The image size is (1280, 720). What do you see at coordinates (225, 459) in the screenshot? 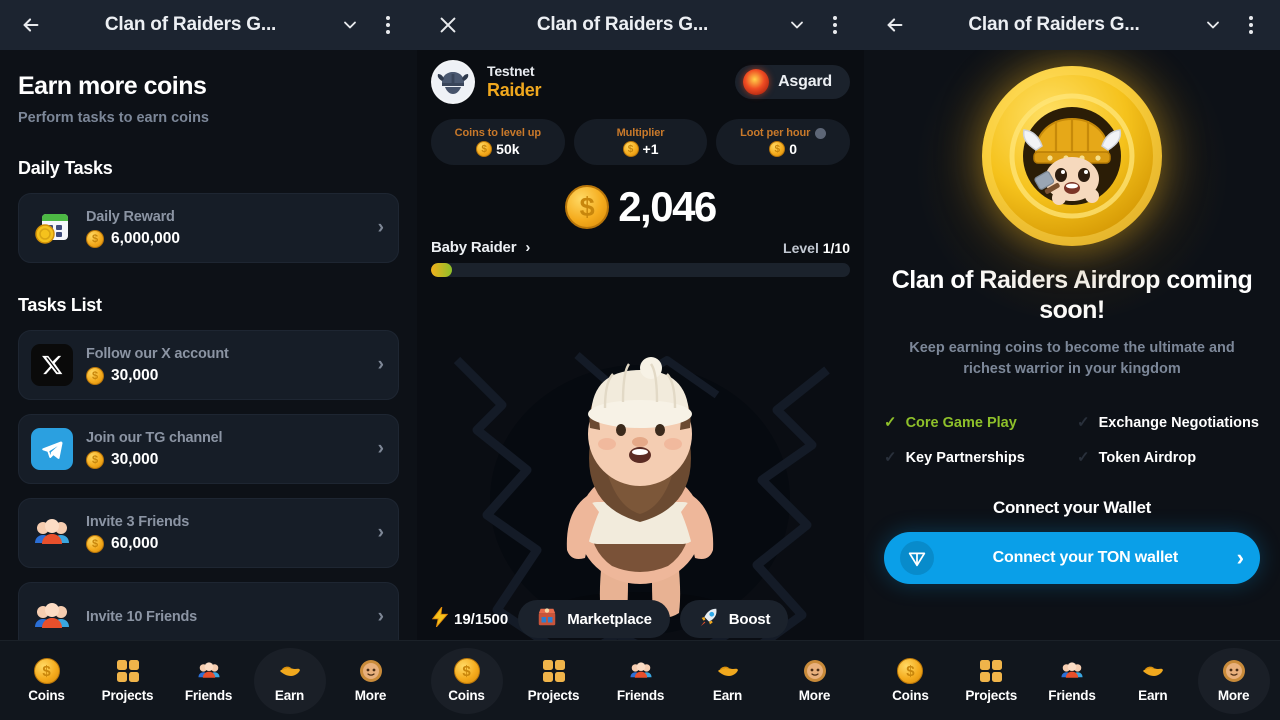
I see `task-amount-row: 30,000` at bounding box center [225, 459].